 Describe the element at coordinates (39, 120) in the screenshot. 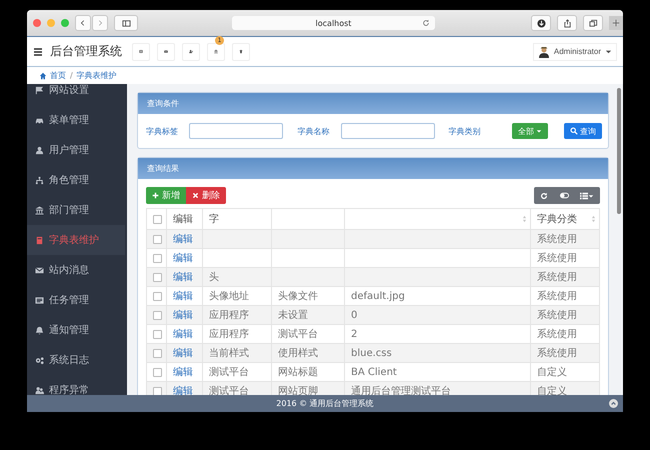

I see `car-icon` at that location.